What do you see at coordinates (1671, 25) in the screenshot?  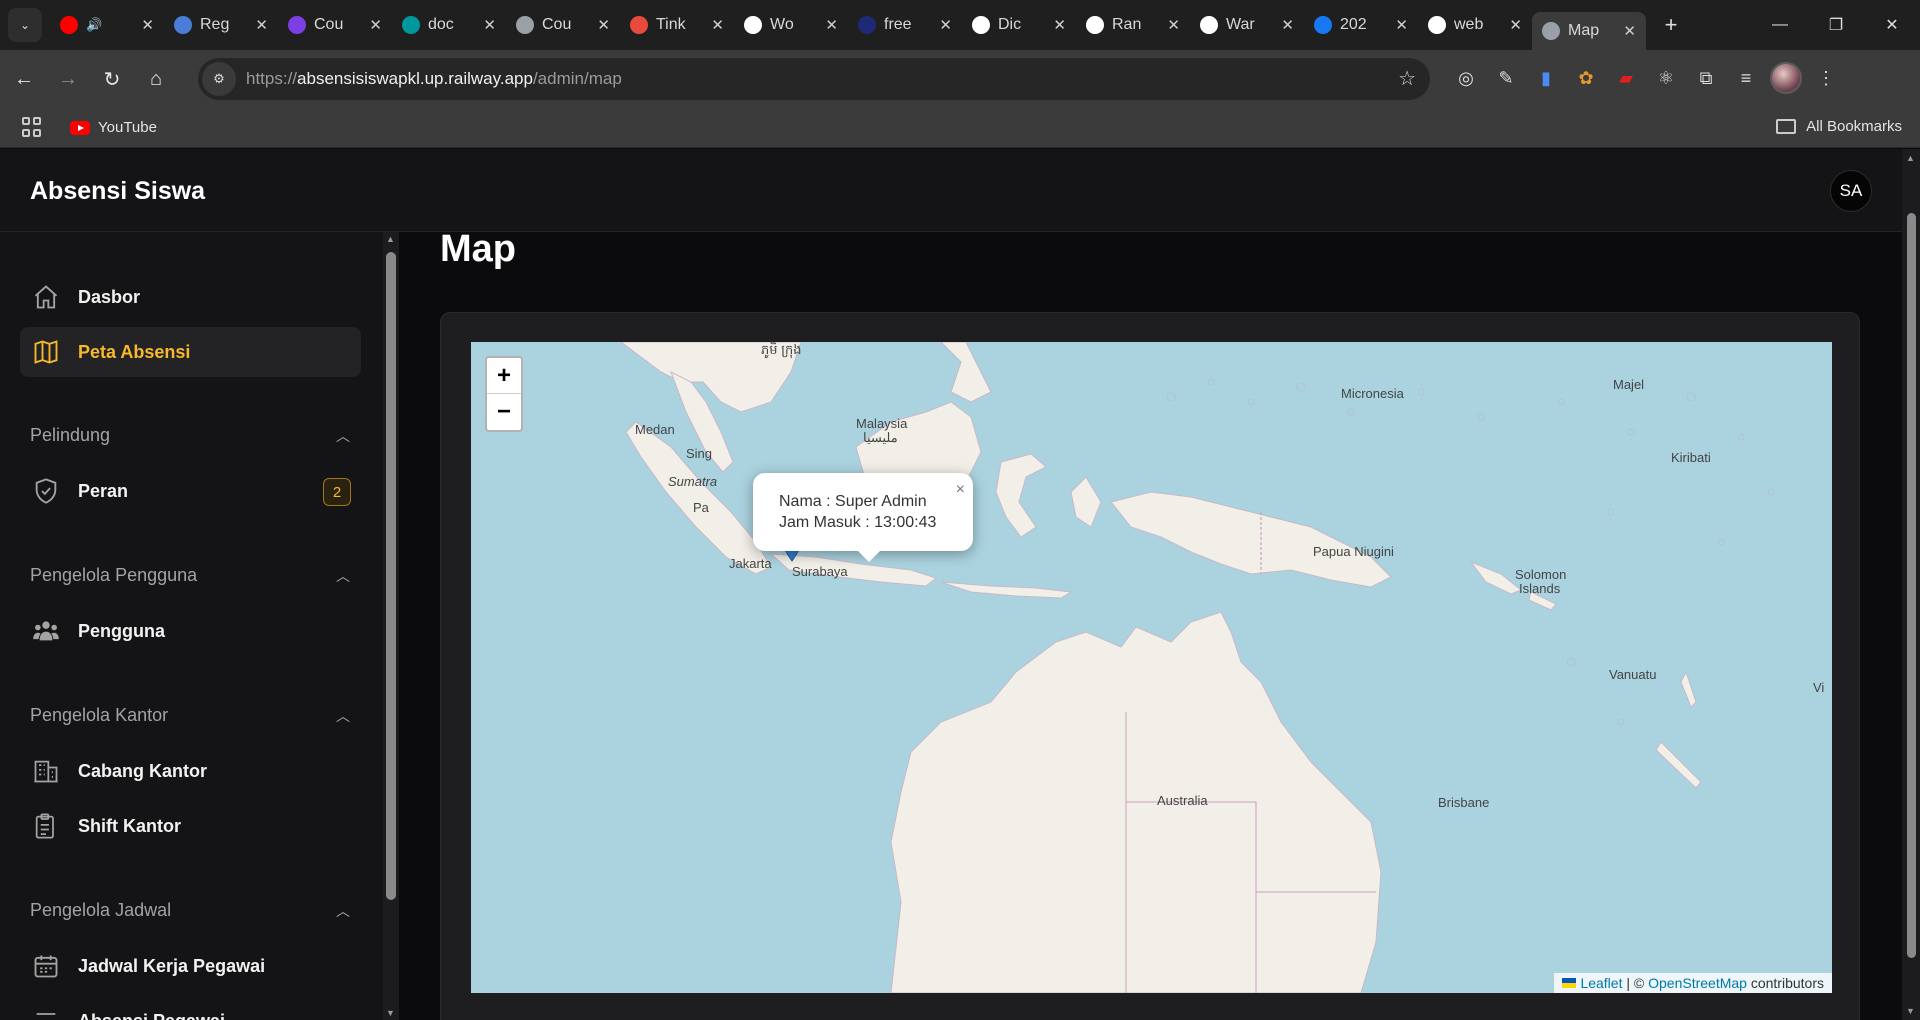 I see `new-tab-button: +` at bounding box center [1671, 25].